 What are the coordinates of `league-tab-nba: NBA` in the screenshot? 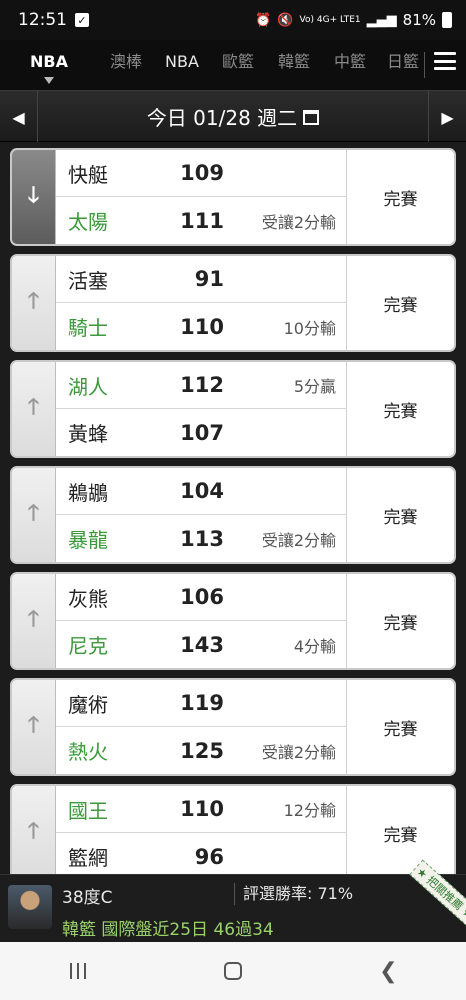 It's located at (49, 65).